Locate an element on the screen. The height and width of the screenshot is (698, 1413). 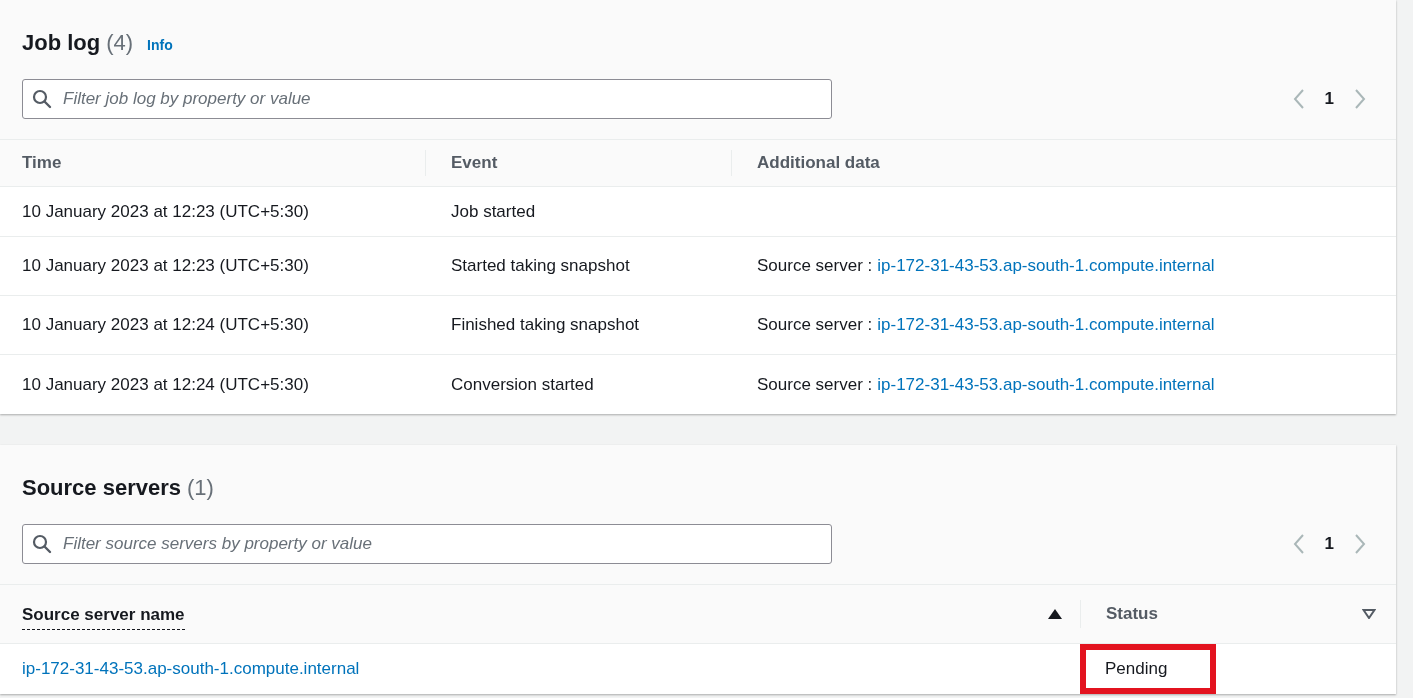
table-cell: Started taking snapshot is located at coordinates (540, 266).